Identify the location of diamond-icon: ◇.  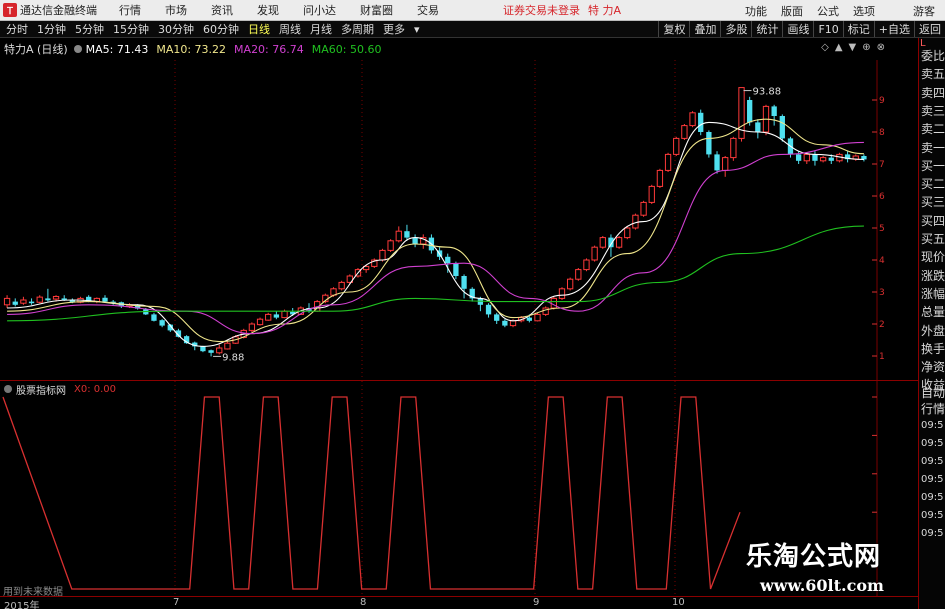
(825, 47).